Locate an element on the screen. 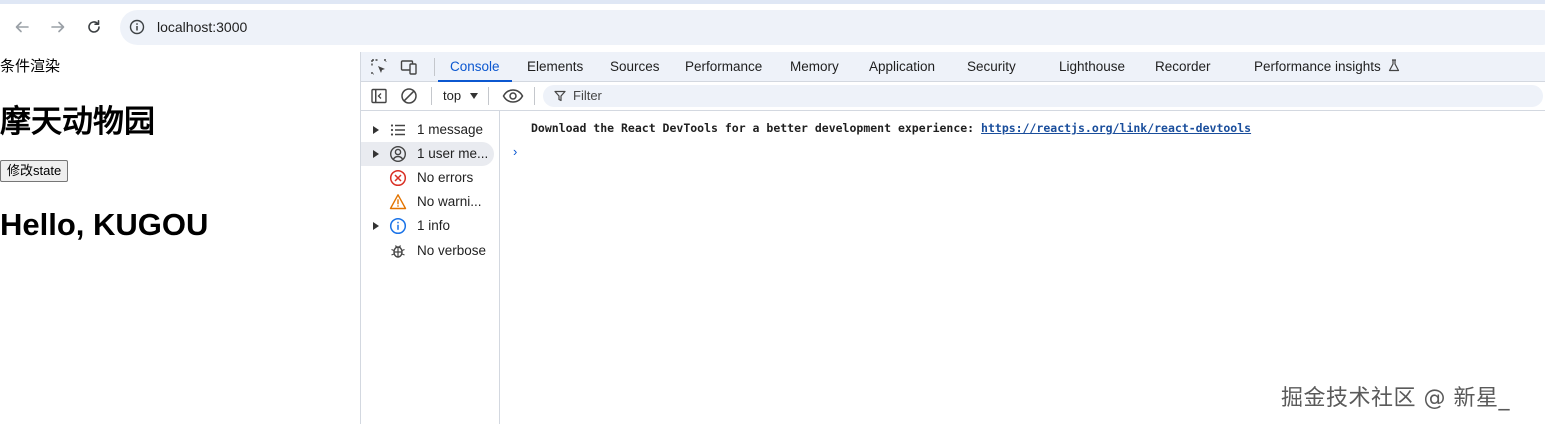 This screenshot has width=1545, height=424. sidebar-item-messages: 1 message is located at coordinates (430, 130).